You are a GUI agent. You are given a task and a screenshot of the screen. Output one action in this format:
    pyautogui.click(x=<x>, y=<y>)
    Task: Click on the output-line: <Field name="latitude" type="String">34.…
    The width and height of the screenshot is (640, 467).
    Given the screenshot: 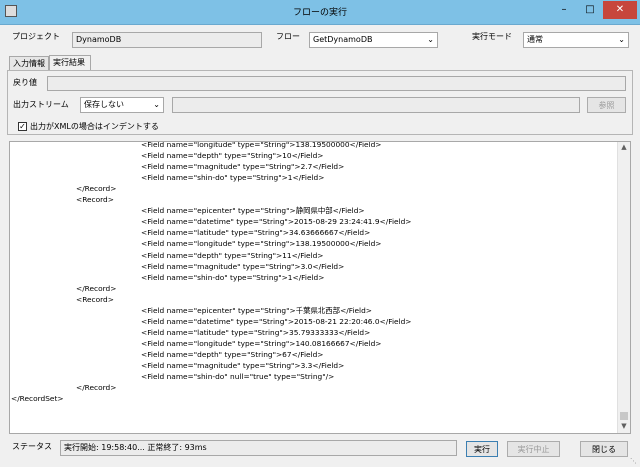 What is the action you would take?
    pyautogui.click(x=256, y=233)
    